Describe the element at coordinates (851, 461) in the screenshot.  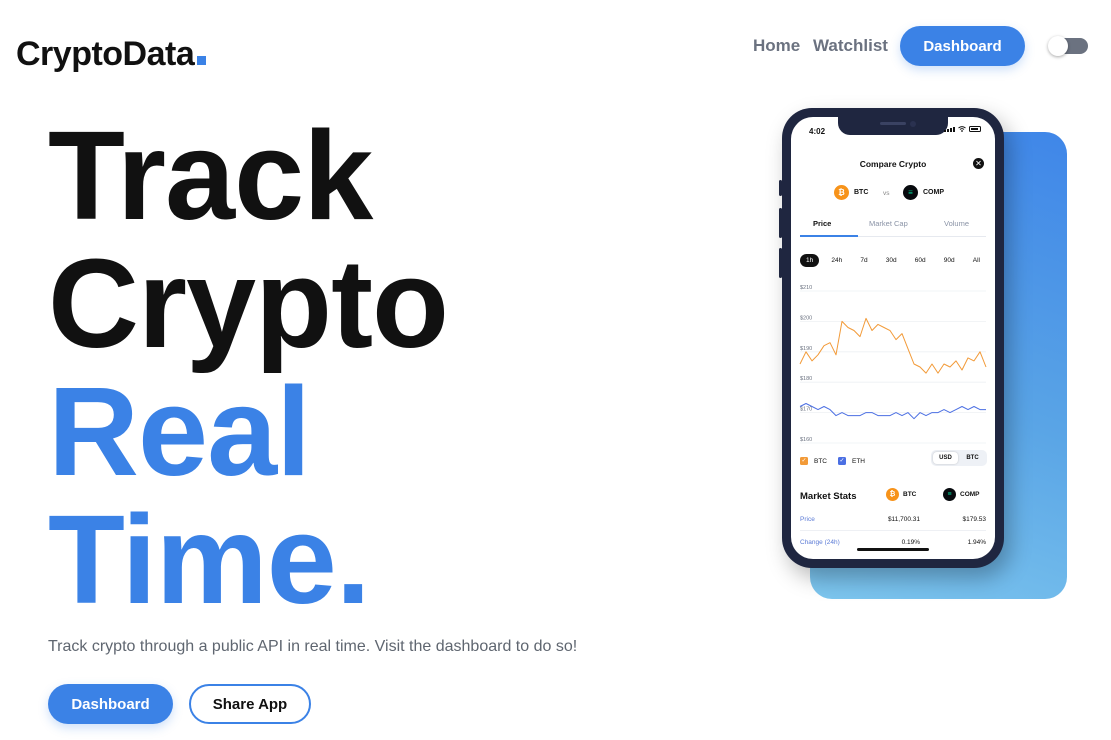
I see `legend-eth: ✓ ETH` at that location.